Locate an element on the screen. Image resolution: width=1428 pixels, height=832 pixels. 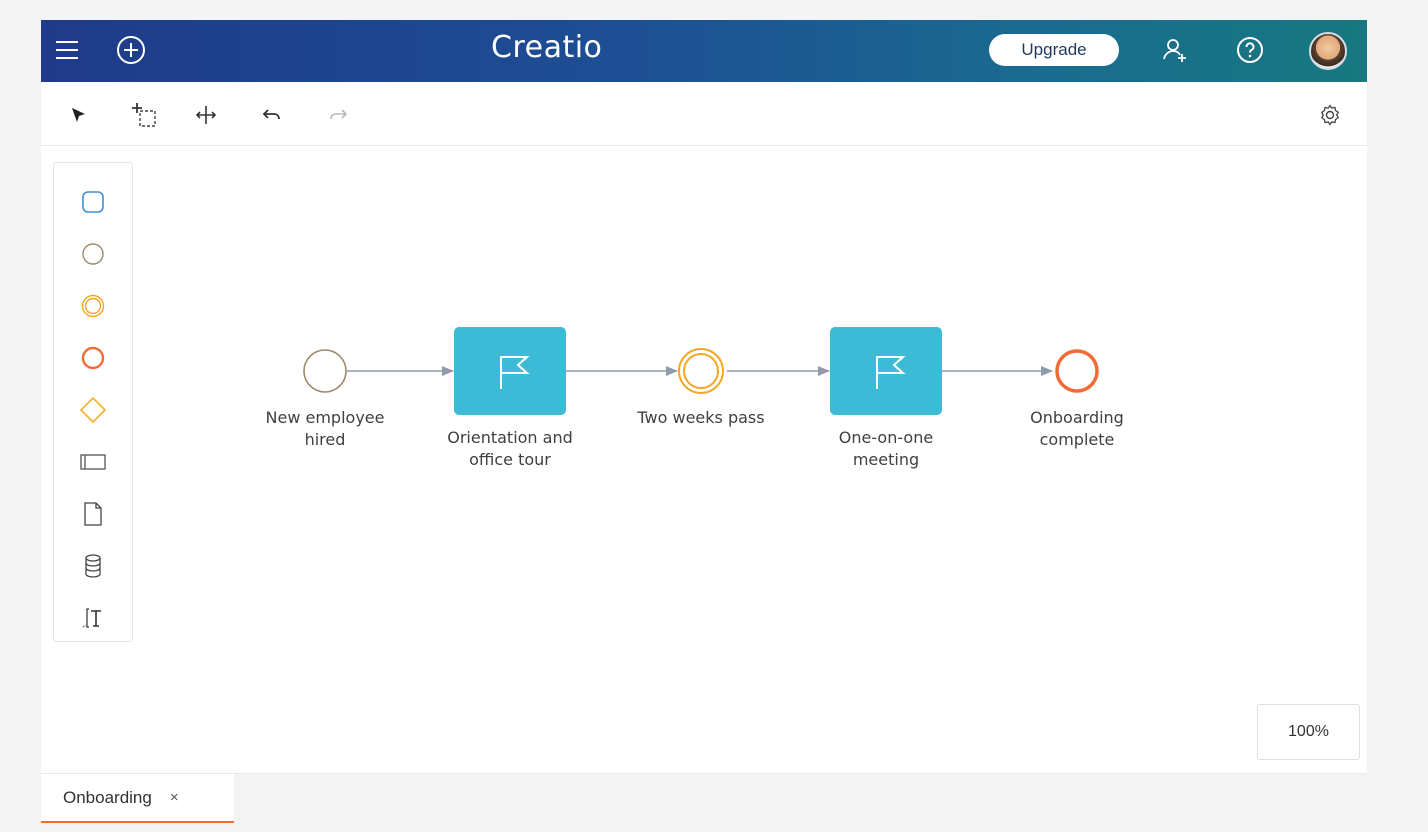
process-diagram is located at coordinates (701, 371).